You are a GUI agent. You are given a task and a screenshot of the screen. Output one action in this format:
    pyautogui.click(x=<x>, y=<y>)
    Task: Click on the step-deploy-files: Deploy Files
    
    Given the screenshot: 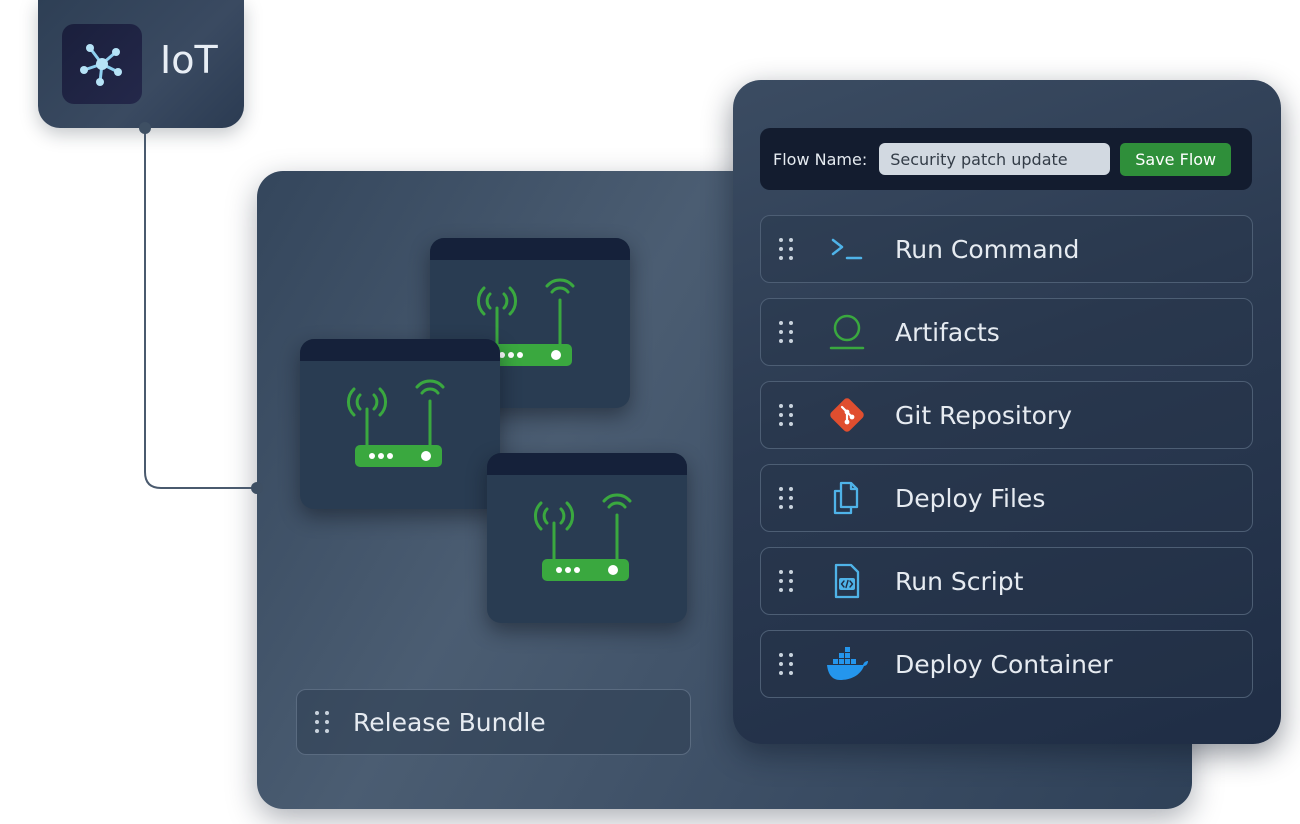 What is the action you would take?
    pyautogui.click(x=1006, y=498)
    